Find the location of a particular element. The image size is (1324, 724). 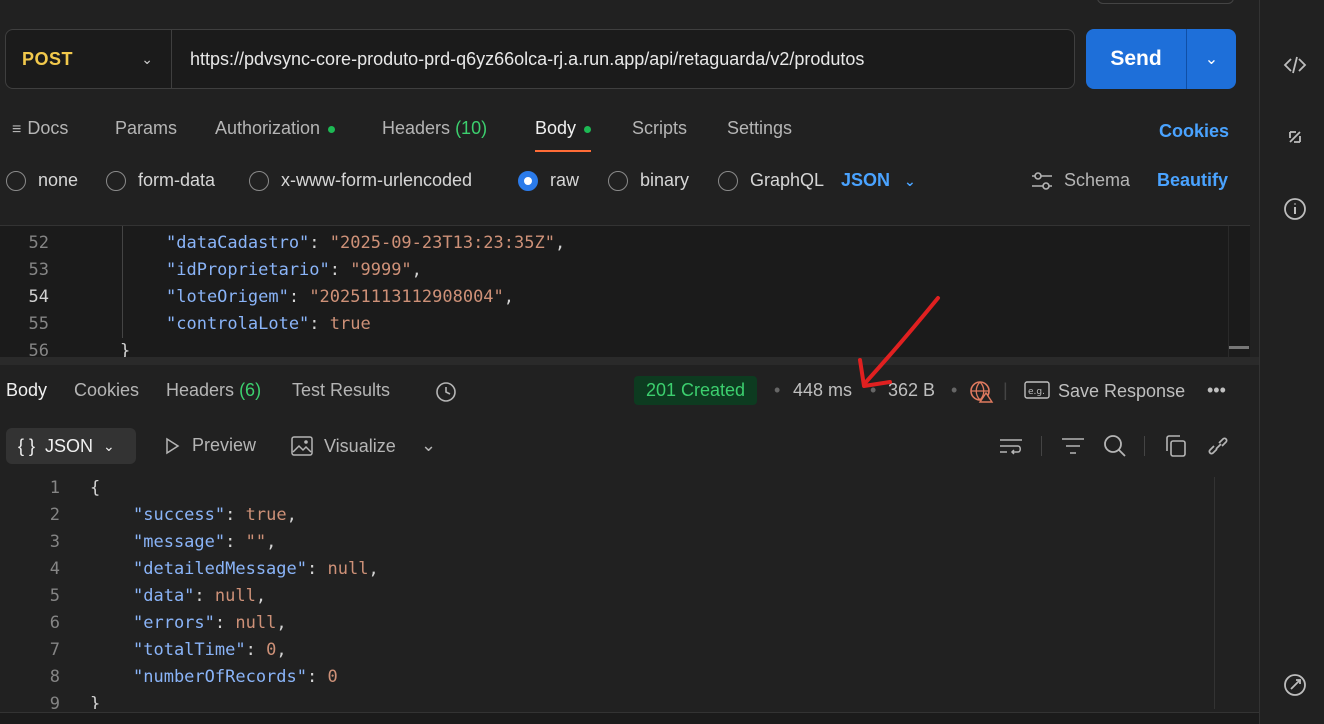

code-line: "success": true, is located at coordinates (215, 515).